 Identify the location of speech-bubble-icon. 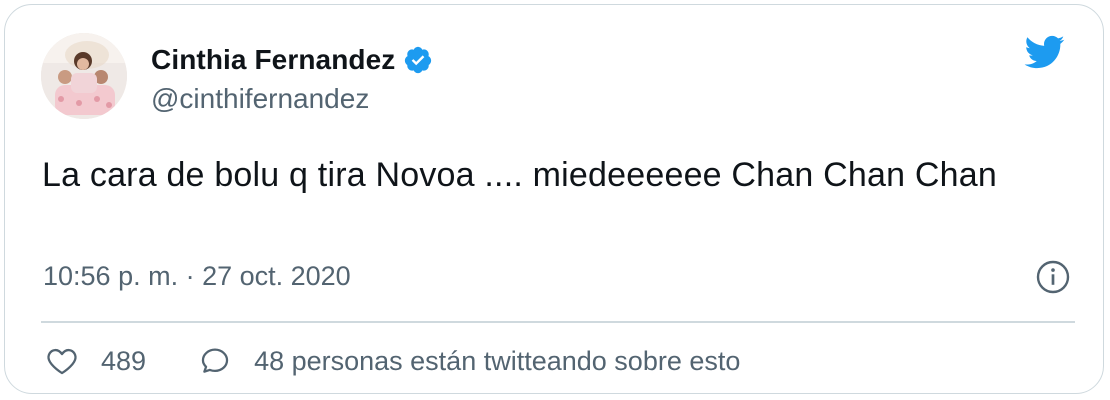
(215, 360).